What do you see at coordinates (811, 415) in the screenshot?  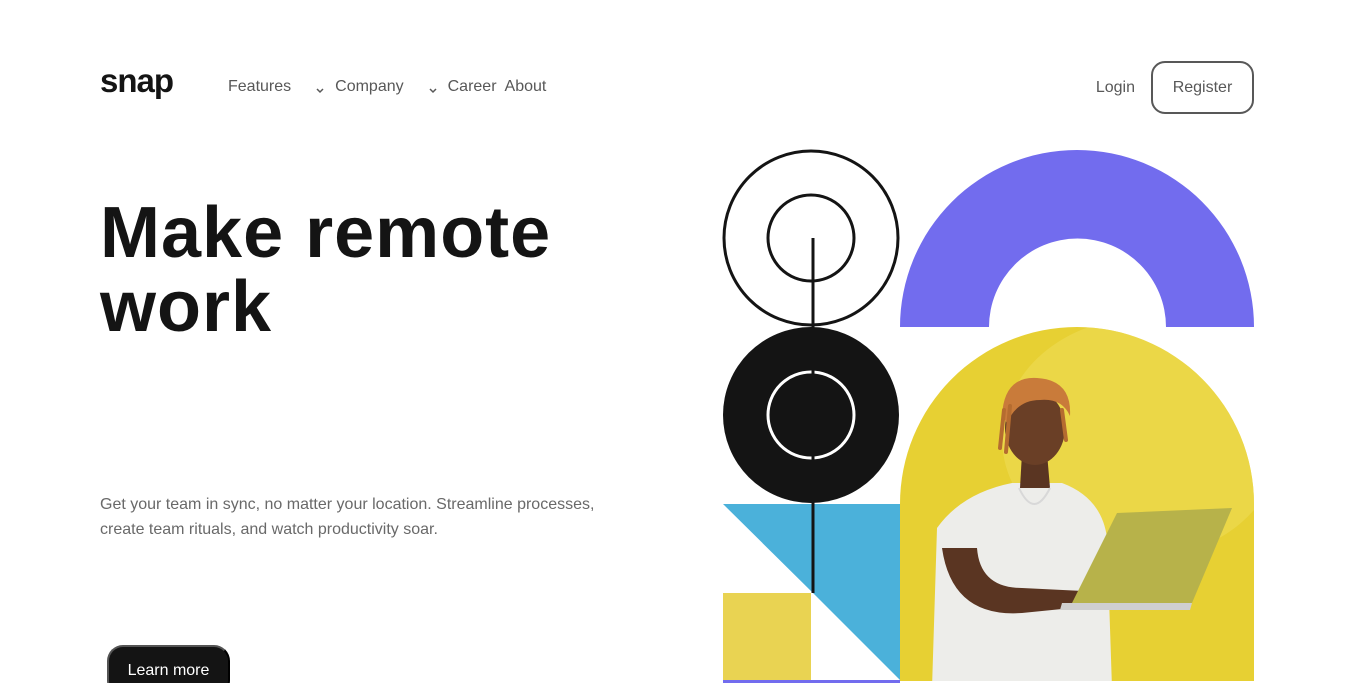 I see `black-circle` at bounding box center [811, 415].